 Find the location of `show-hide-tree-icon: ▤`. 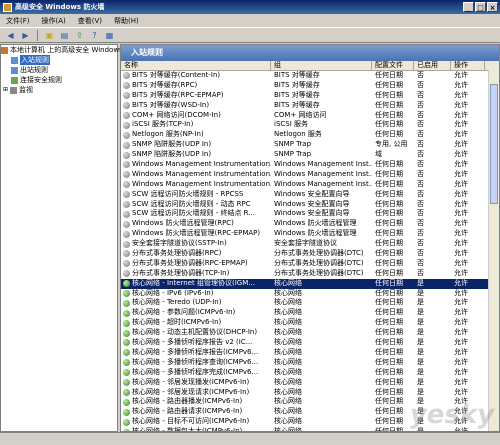

show-hide-tree-icon: ▤ is located at coordinates (64, 35).